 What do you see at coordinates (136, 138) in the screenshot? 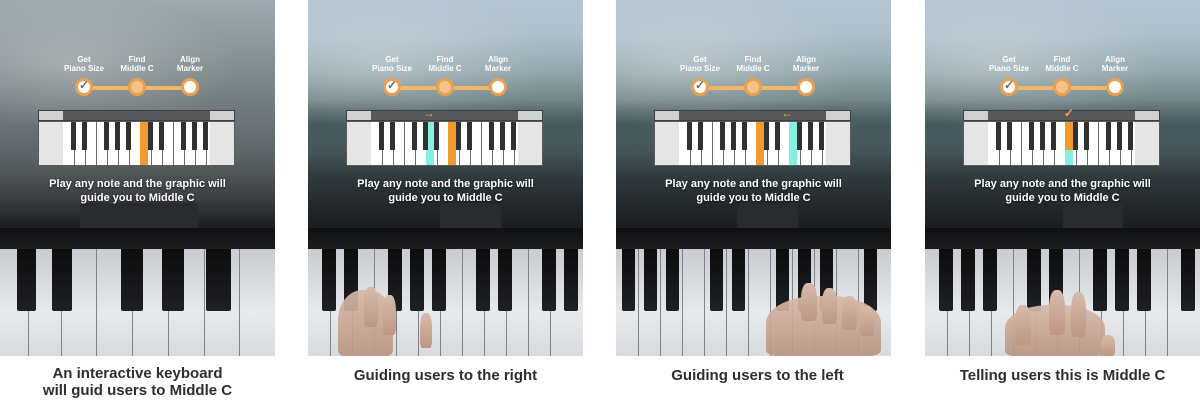
I see `keyboard-graphic` at bounding box center [136, 138].